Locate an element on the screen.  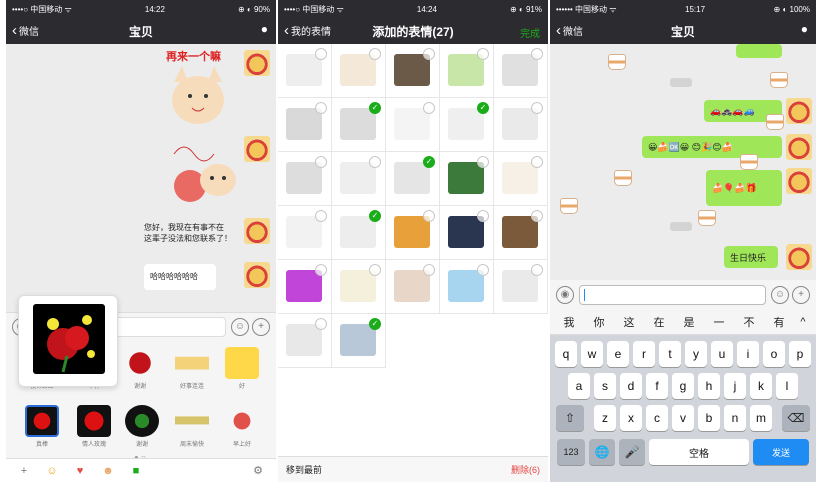
key-q: q is located at coordinates (566, 354).